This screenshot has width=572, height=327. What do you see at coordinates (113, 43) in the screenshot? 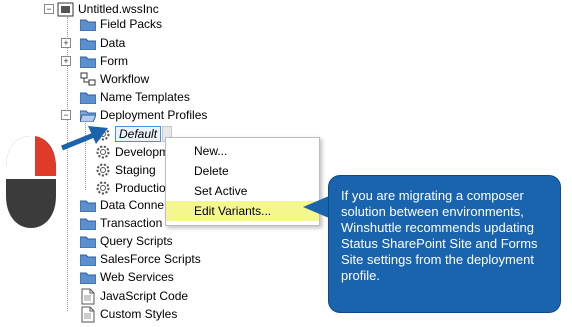
I see `tree-item-label: Data` at bounding box center [113, 43].